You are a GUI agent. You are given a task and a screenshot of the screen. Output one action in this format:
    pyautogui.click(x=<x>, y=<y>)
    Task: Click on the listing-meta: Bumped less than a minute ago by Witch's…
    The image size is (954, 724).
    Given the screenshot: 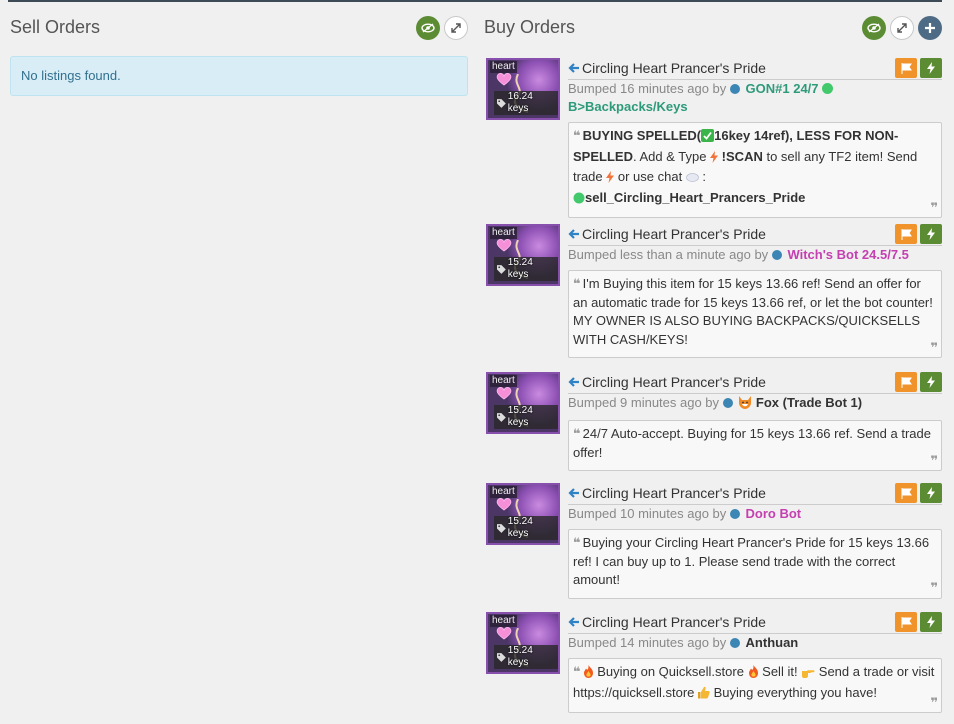 What is the action you would take?
    pyautogui.click(x=755, y=255)
    